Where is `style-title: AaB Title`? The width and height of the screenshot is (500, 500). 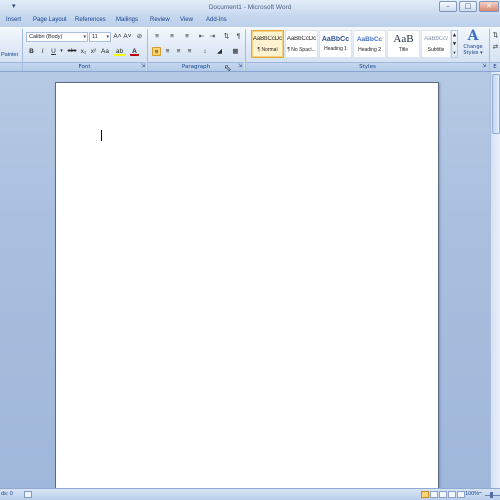 style-title: AaB Title is located at coordinates (403, 44).